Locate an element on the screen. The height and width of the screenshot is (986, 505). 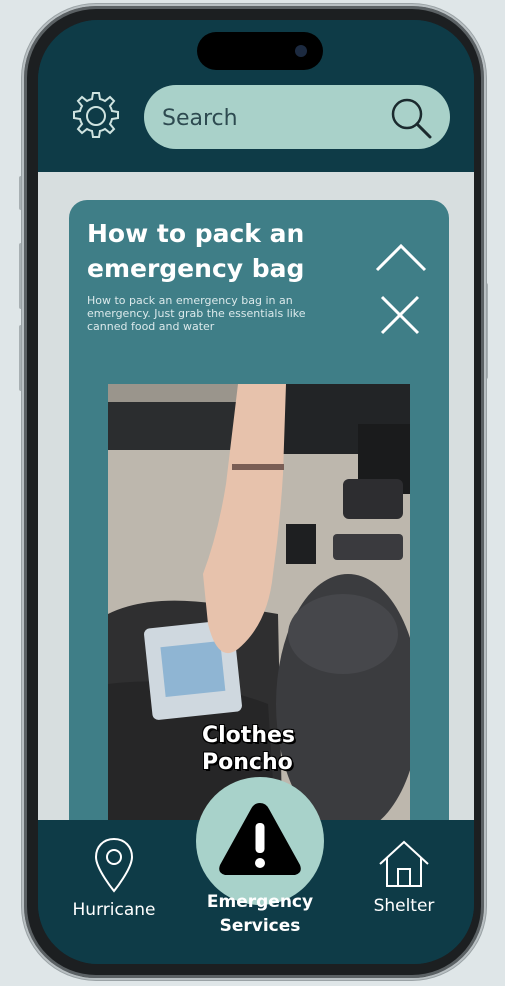
emergency-services-button is located at coordinates (260, 841).